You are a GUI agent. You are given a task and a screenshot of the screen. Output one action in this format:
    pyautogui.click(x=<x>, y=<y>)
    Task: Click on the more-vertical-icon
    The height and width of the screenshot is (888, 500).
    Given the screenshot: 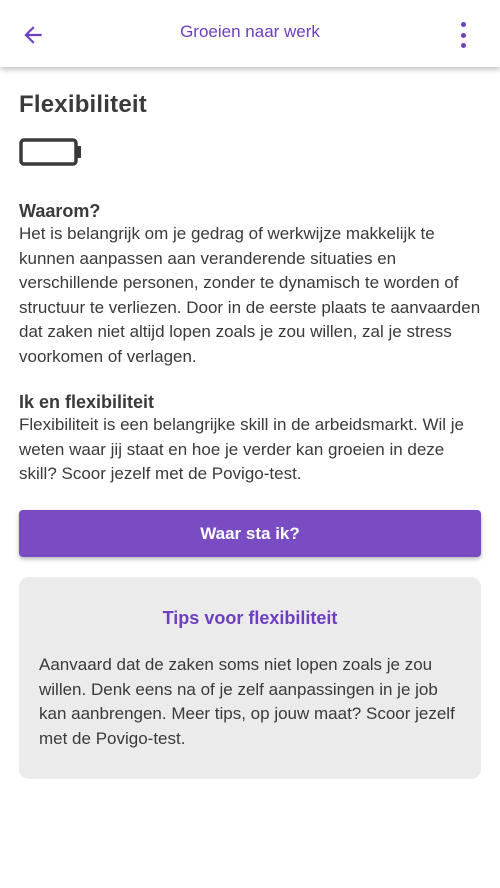 What is the action you would take?
    pyautogui.click(x=463, y=24)
    